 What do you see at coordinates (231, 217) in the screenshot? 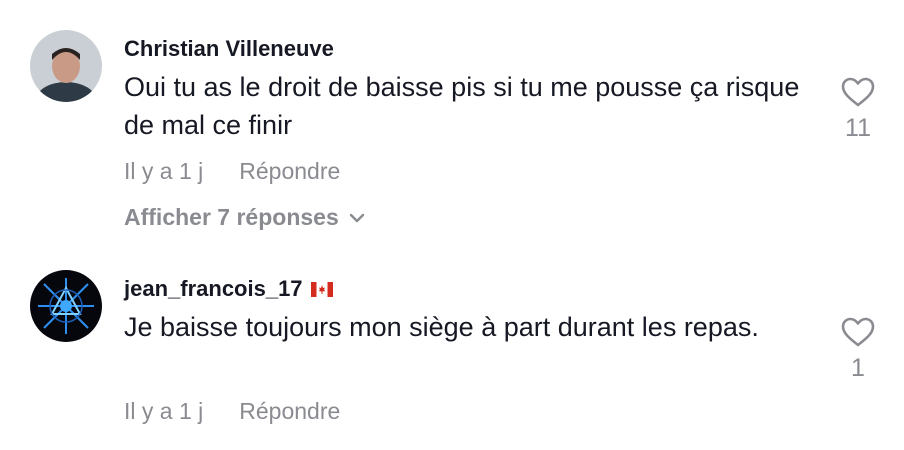
I see `view-replies-label: Afficher 7 réponses` at bounding box center [231, 217].